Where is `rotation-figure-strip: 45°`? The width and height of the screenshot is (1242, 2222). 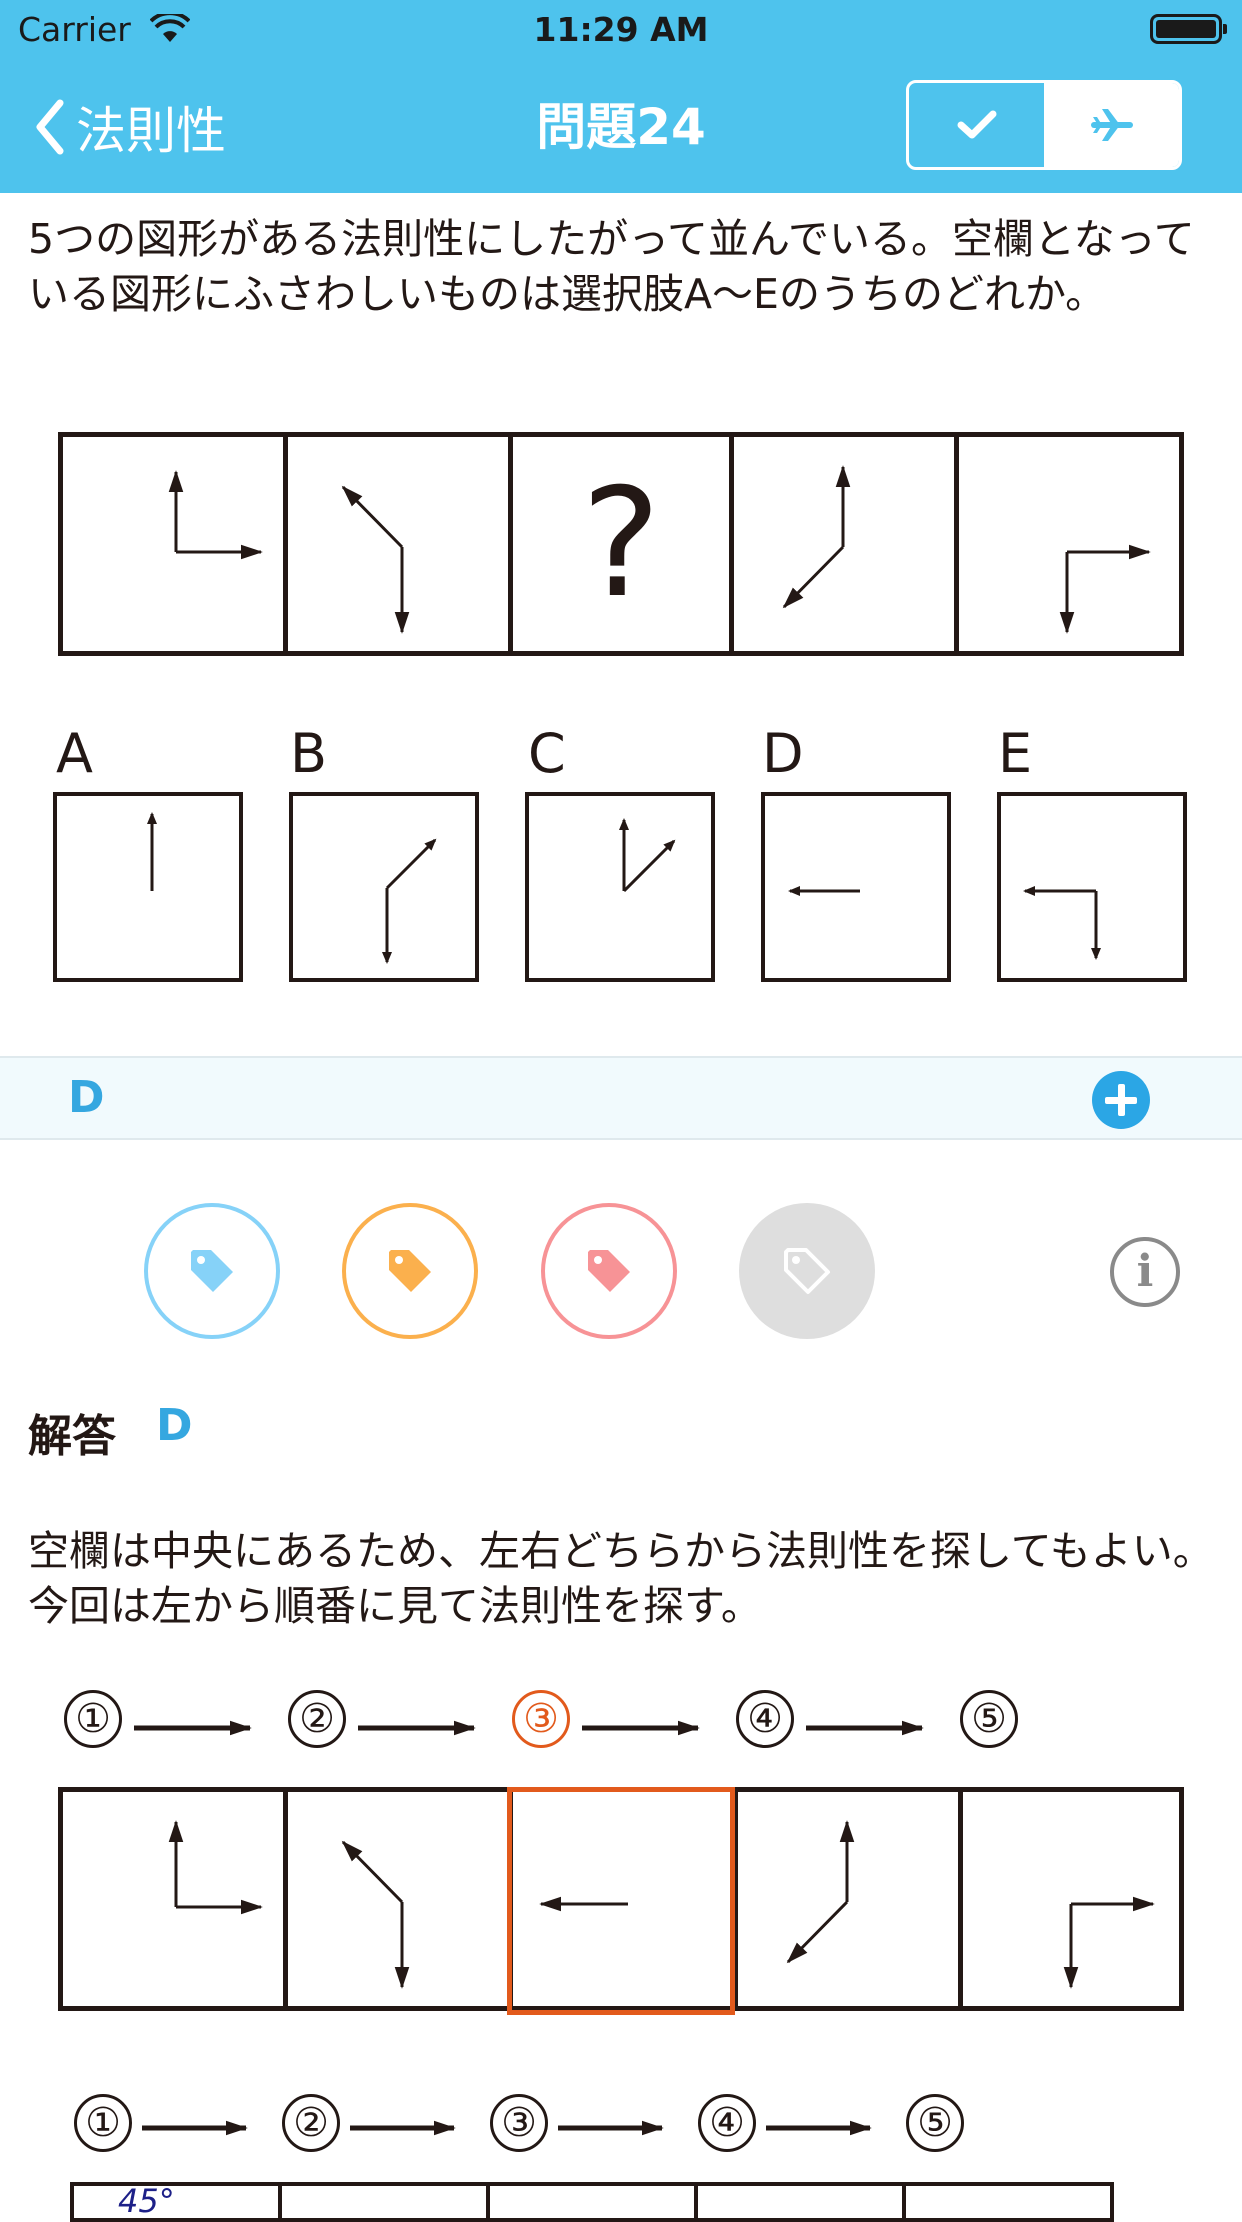 rotation-figure-strip: 45° is located at coordinates (592, 2202).